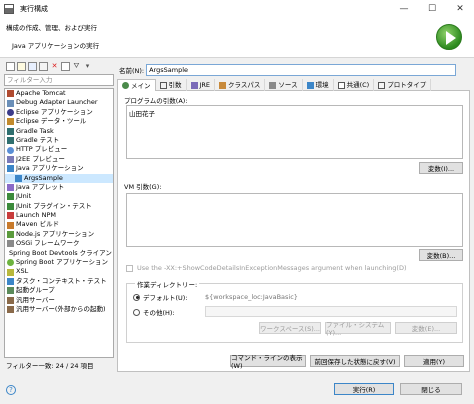 This screenshot has width=474, height=404. What do you see at coordinates (354, 85) in the screenshot?
I see `tab-common: 共通(C)` at bounding box center [354, 85].